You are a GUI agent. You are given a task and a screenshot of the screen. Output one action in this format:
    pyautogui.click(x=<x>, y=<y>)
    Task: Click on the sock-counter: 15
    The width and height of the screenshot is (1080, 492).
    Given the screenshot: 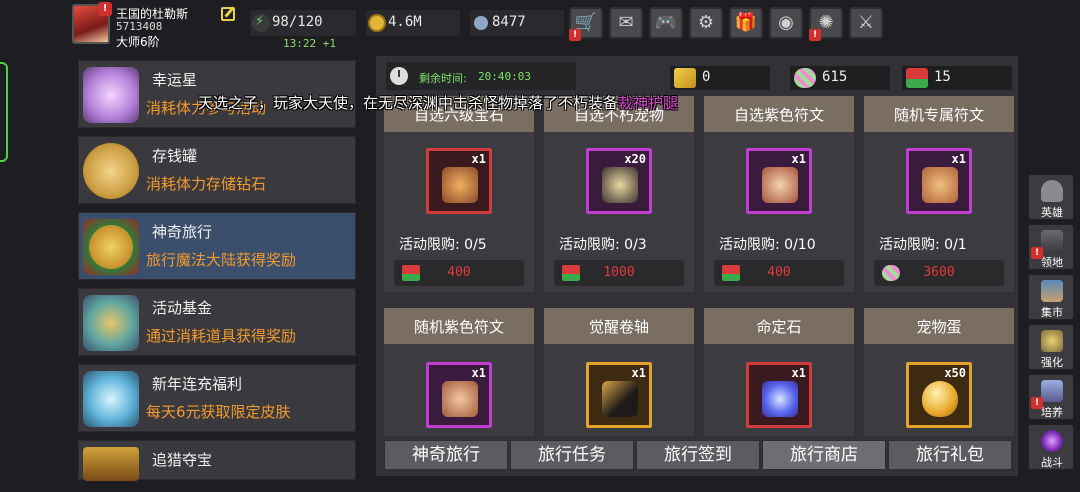 What is the action you would take?
    pyautogui.click(x=957, y=78)
    